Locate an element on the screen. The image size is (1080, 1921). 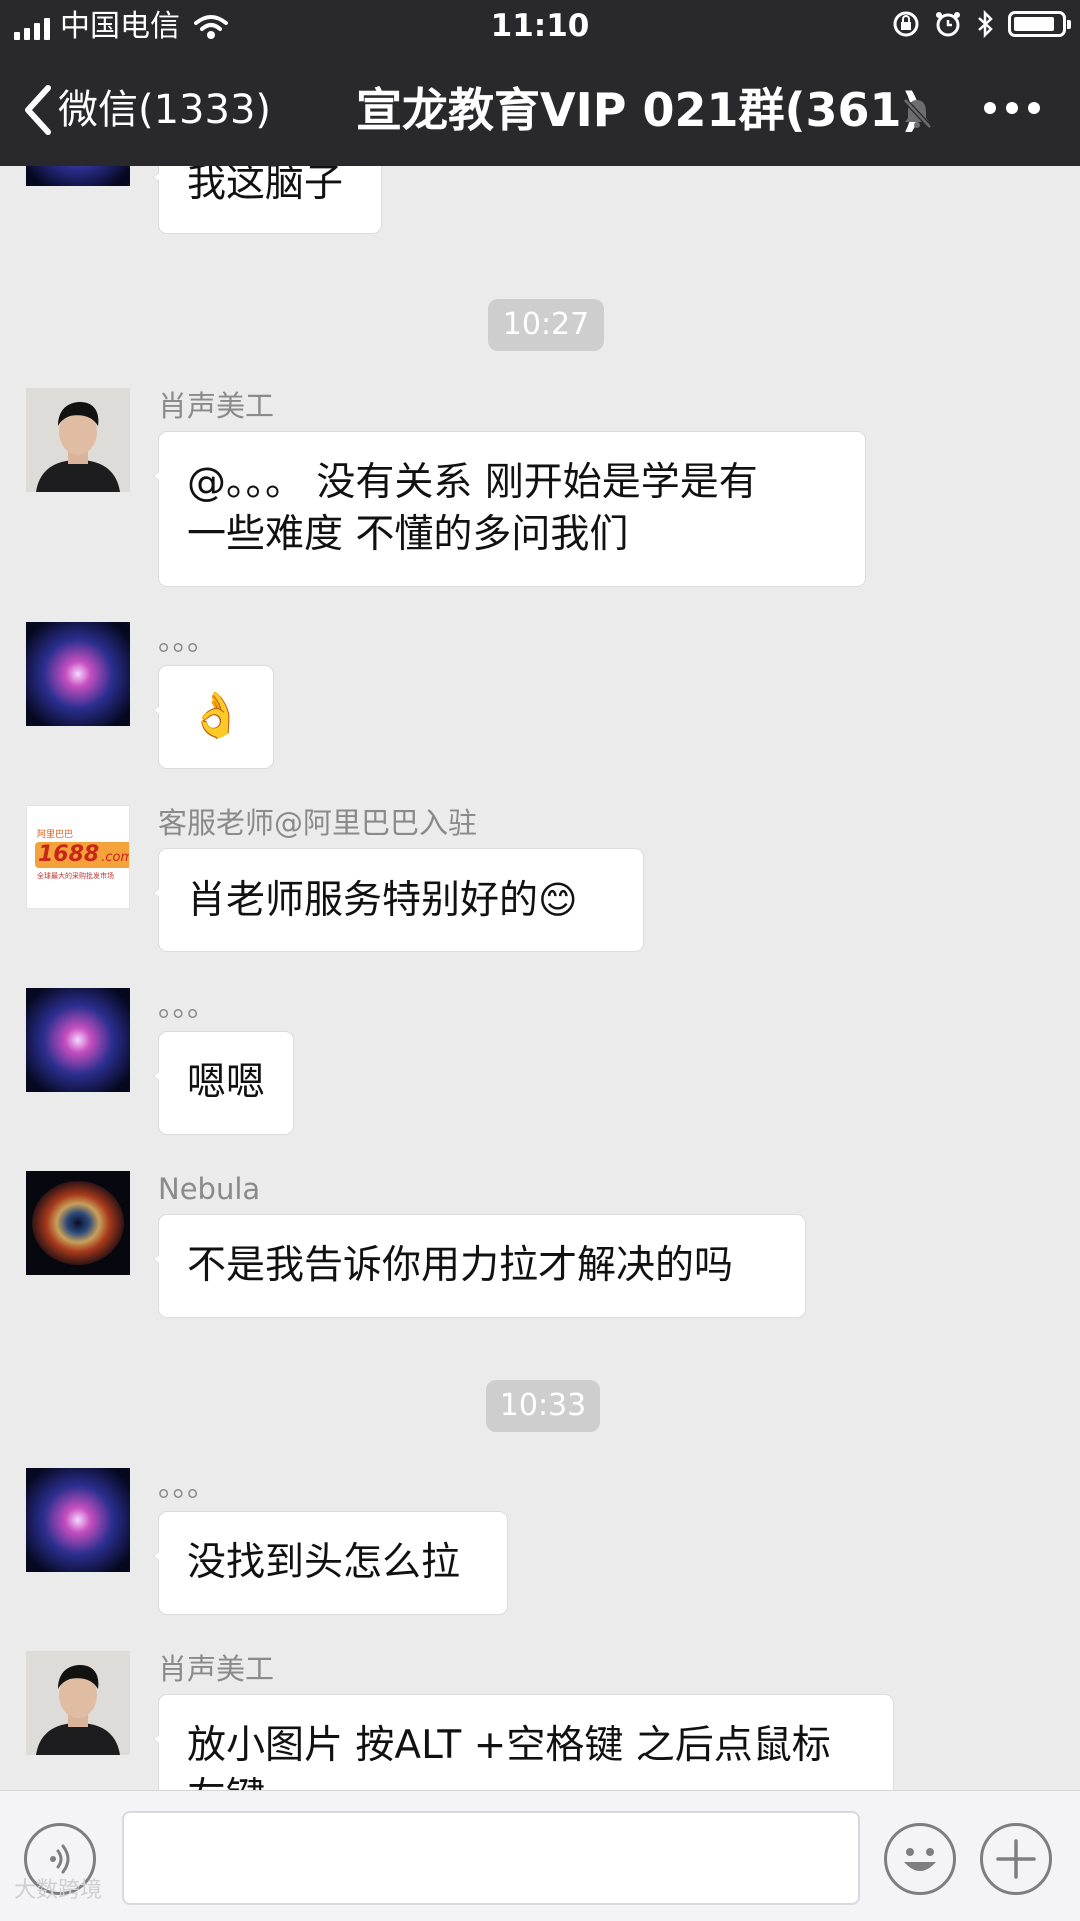
nav-bar: 微信(1333) 宣龙教育VIP 021群(361) is located at coordinates (540, 110).